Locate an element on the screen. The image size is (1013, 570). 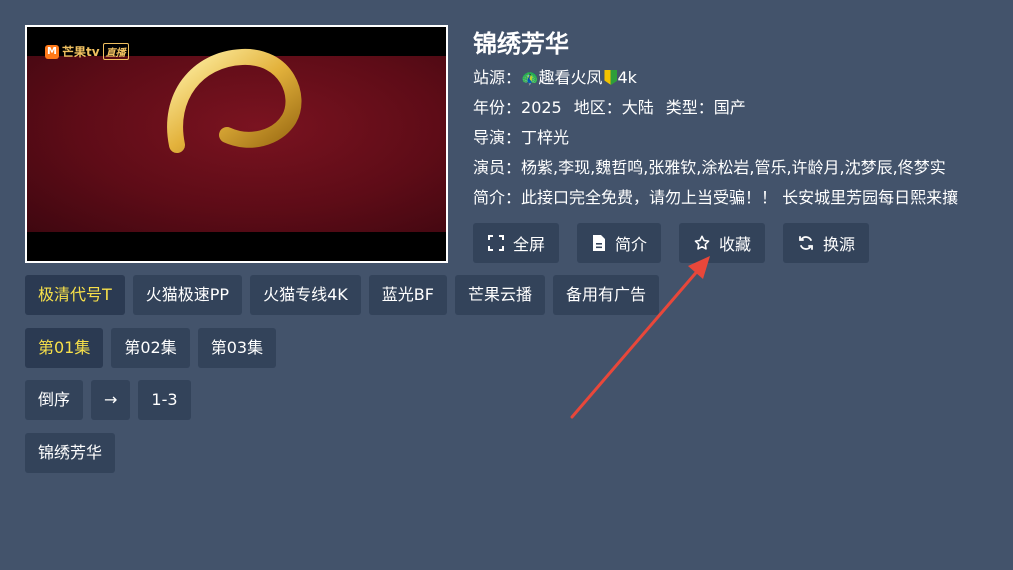
star-icon is located at coordinates (702, 242).